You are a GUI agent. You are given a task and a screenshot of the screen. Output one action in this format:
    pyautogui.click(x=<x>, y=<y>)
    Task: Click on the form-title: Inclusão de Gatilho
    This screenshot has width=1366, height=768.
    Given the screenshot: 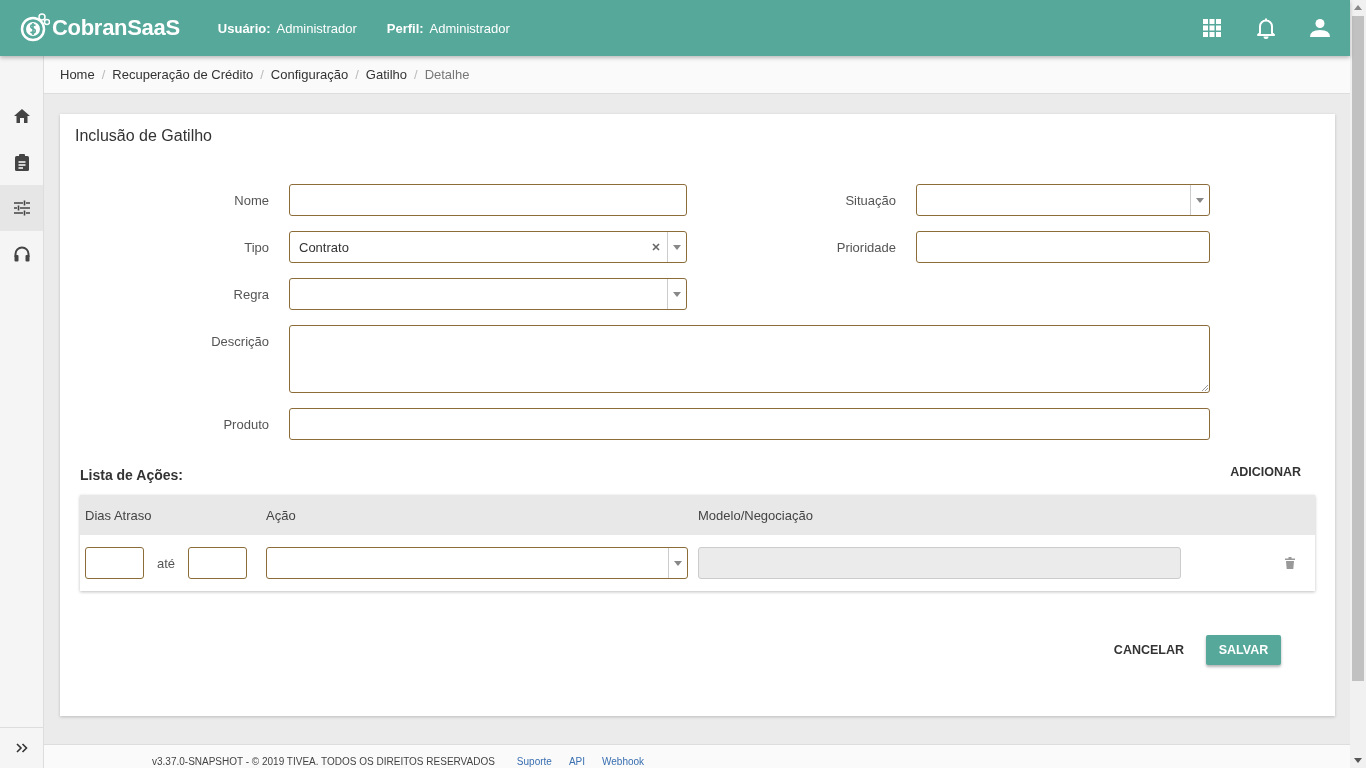 What is the action you would take?
    pyautogui.click(x=144, y=136)
    